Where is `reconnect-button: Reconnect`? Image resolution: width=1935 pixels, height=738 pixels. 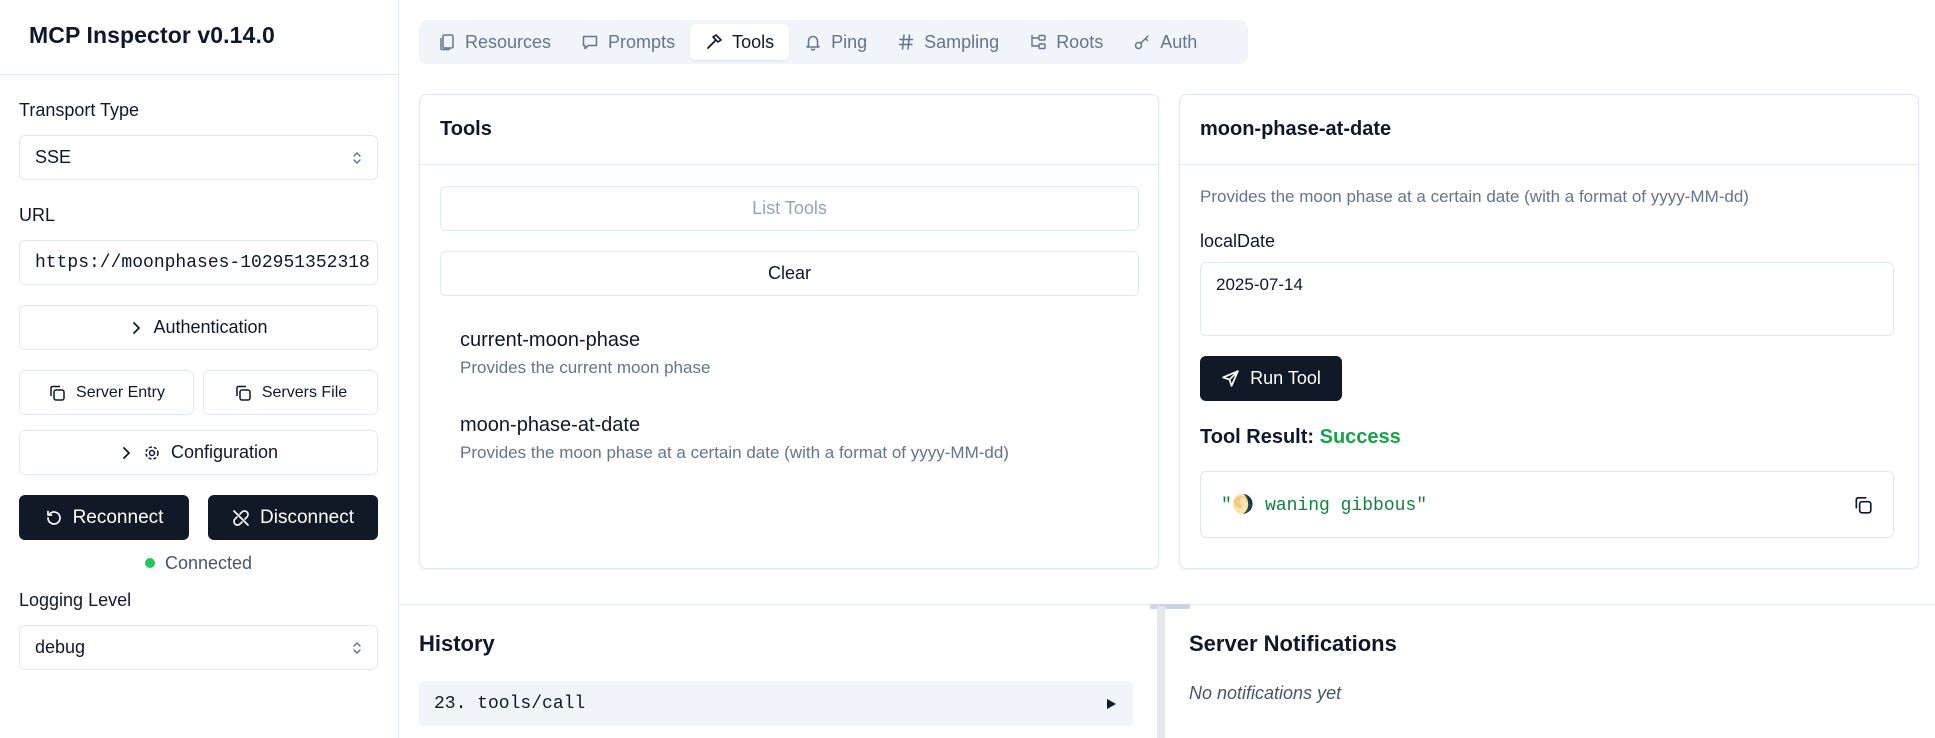 reconnect-button: Reconnect is located at coordinates (104, 517).